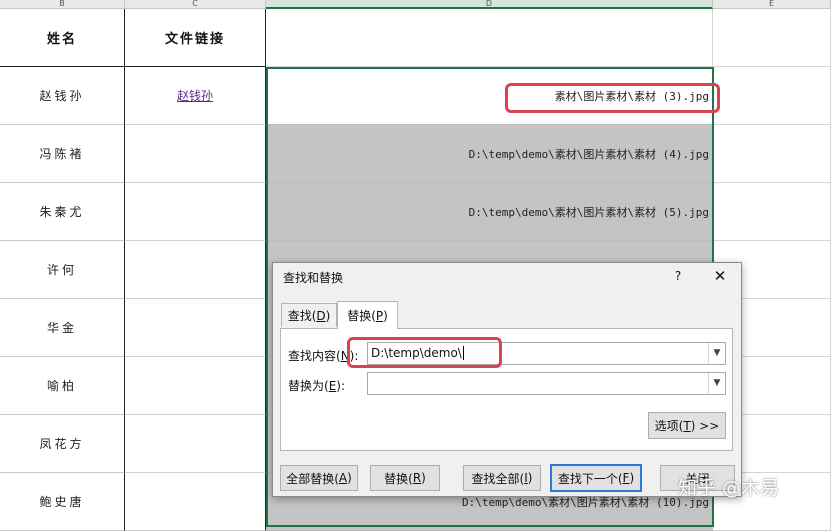 This screenshot has height=531, width=831. Describe the element at coordinates (772, 38) in the screenshot. I see `cell-e-header` at that location.